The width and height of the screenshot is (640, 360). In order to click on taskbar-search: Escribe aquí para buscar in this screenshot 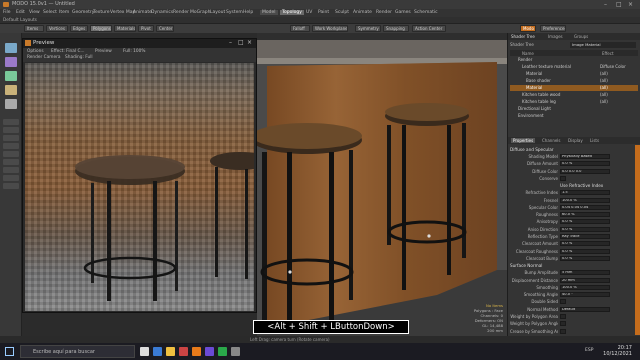, I will do `click(77, 351)`.